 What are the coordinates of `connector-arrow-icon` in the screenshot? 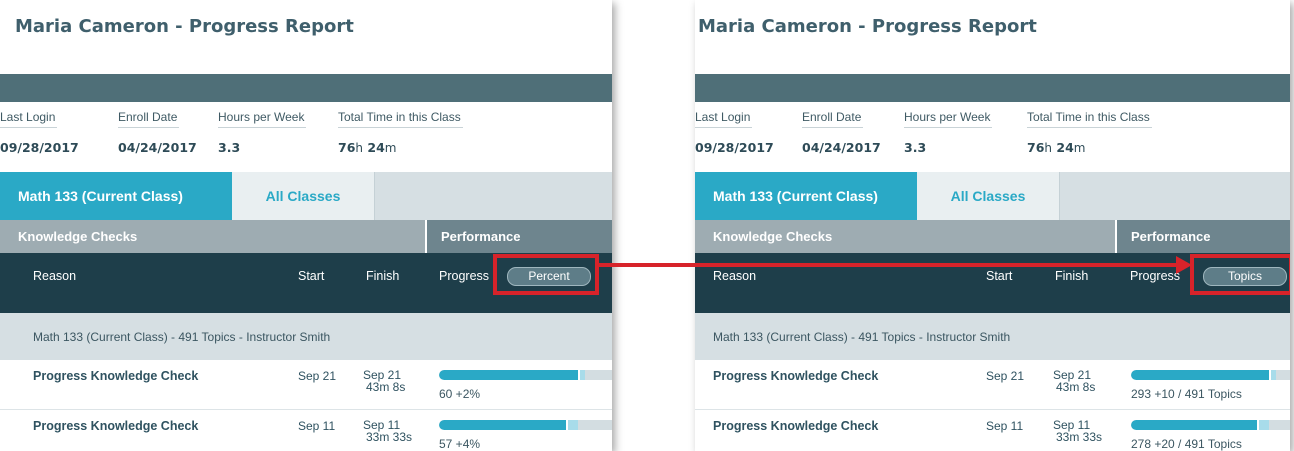 It's located at (895, 265).